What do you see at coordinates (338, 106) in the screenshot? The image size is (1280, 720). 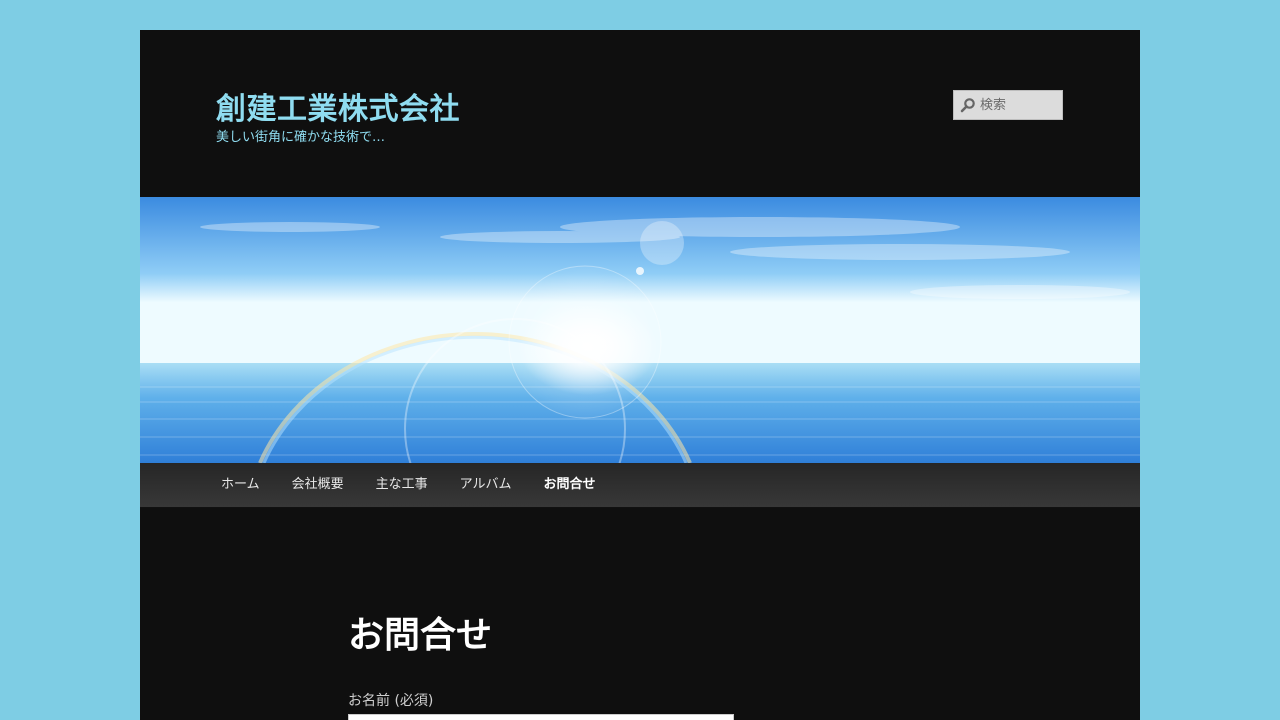 I see `site-title: 創建工業株式会社` at bounding box center [338, 106].